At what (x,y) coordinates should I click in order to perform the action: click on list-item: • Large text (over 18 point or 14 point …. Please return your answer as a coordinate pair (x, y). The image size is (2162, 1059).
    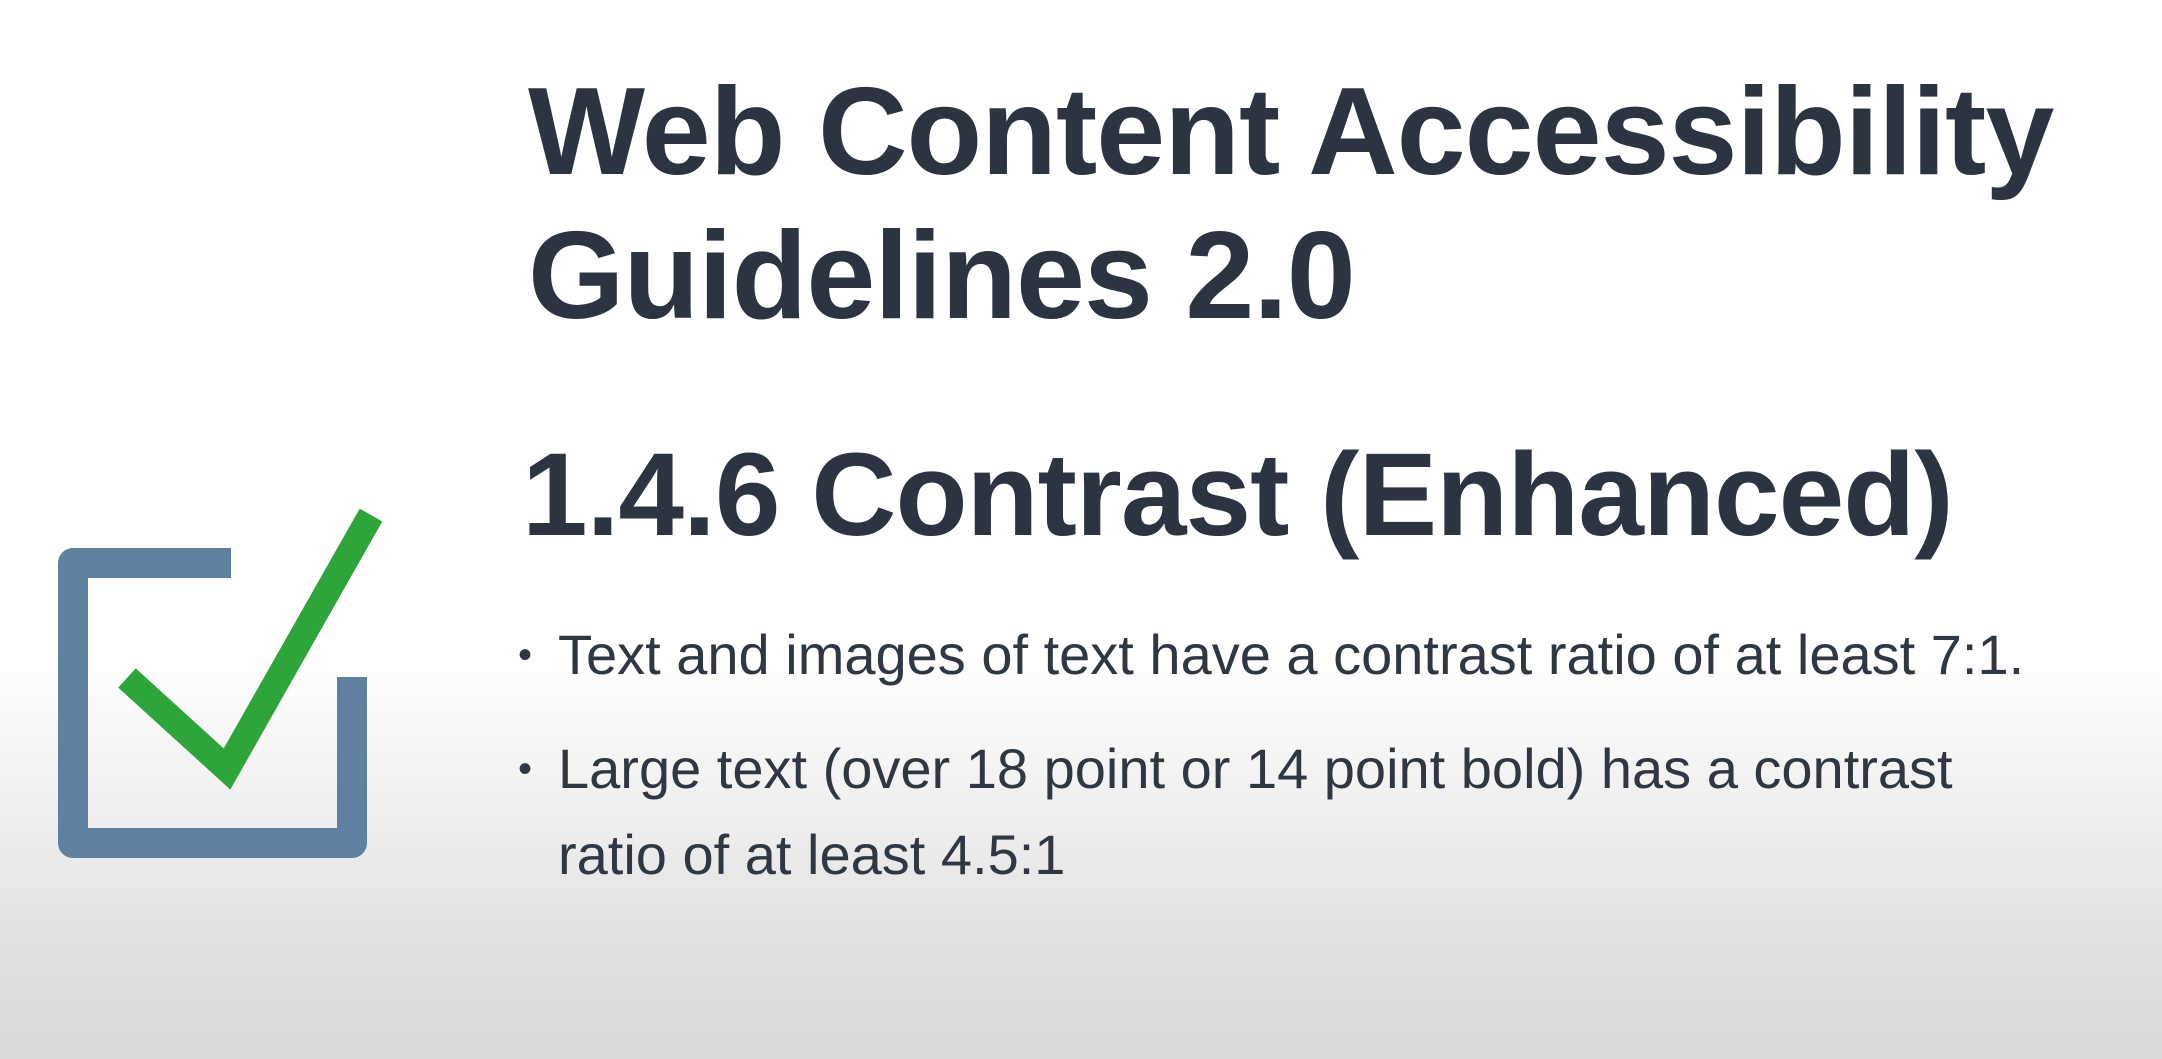
    Looking at the image, I should click on (1278, 812).